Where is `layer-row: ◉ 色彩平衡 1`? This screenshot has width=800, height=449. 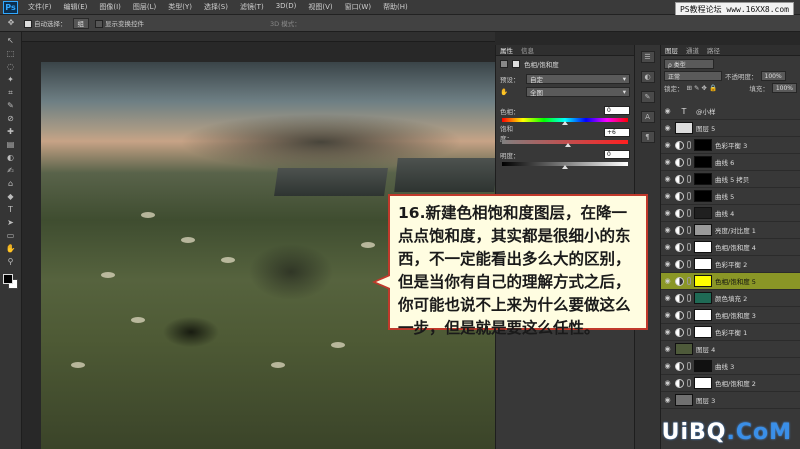 layer-row: ◉ 色彩平衡 1 is located at coordinates (730, 332).